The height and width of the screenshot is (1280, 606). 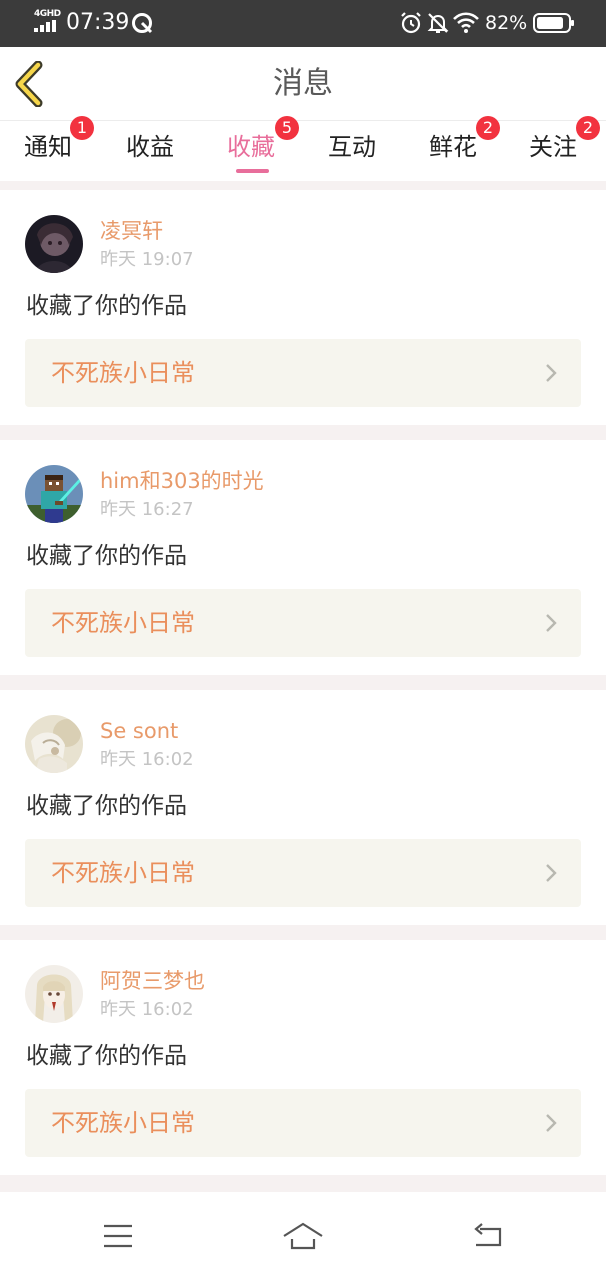 What do you see at coordinates (147, 259) in the screenshot?
I see `timestamp: 昨天 19:07` at bounding box center [147, 259].